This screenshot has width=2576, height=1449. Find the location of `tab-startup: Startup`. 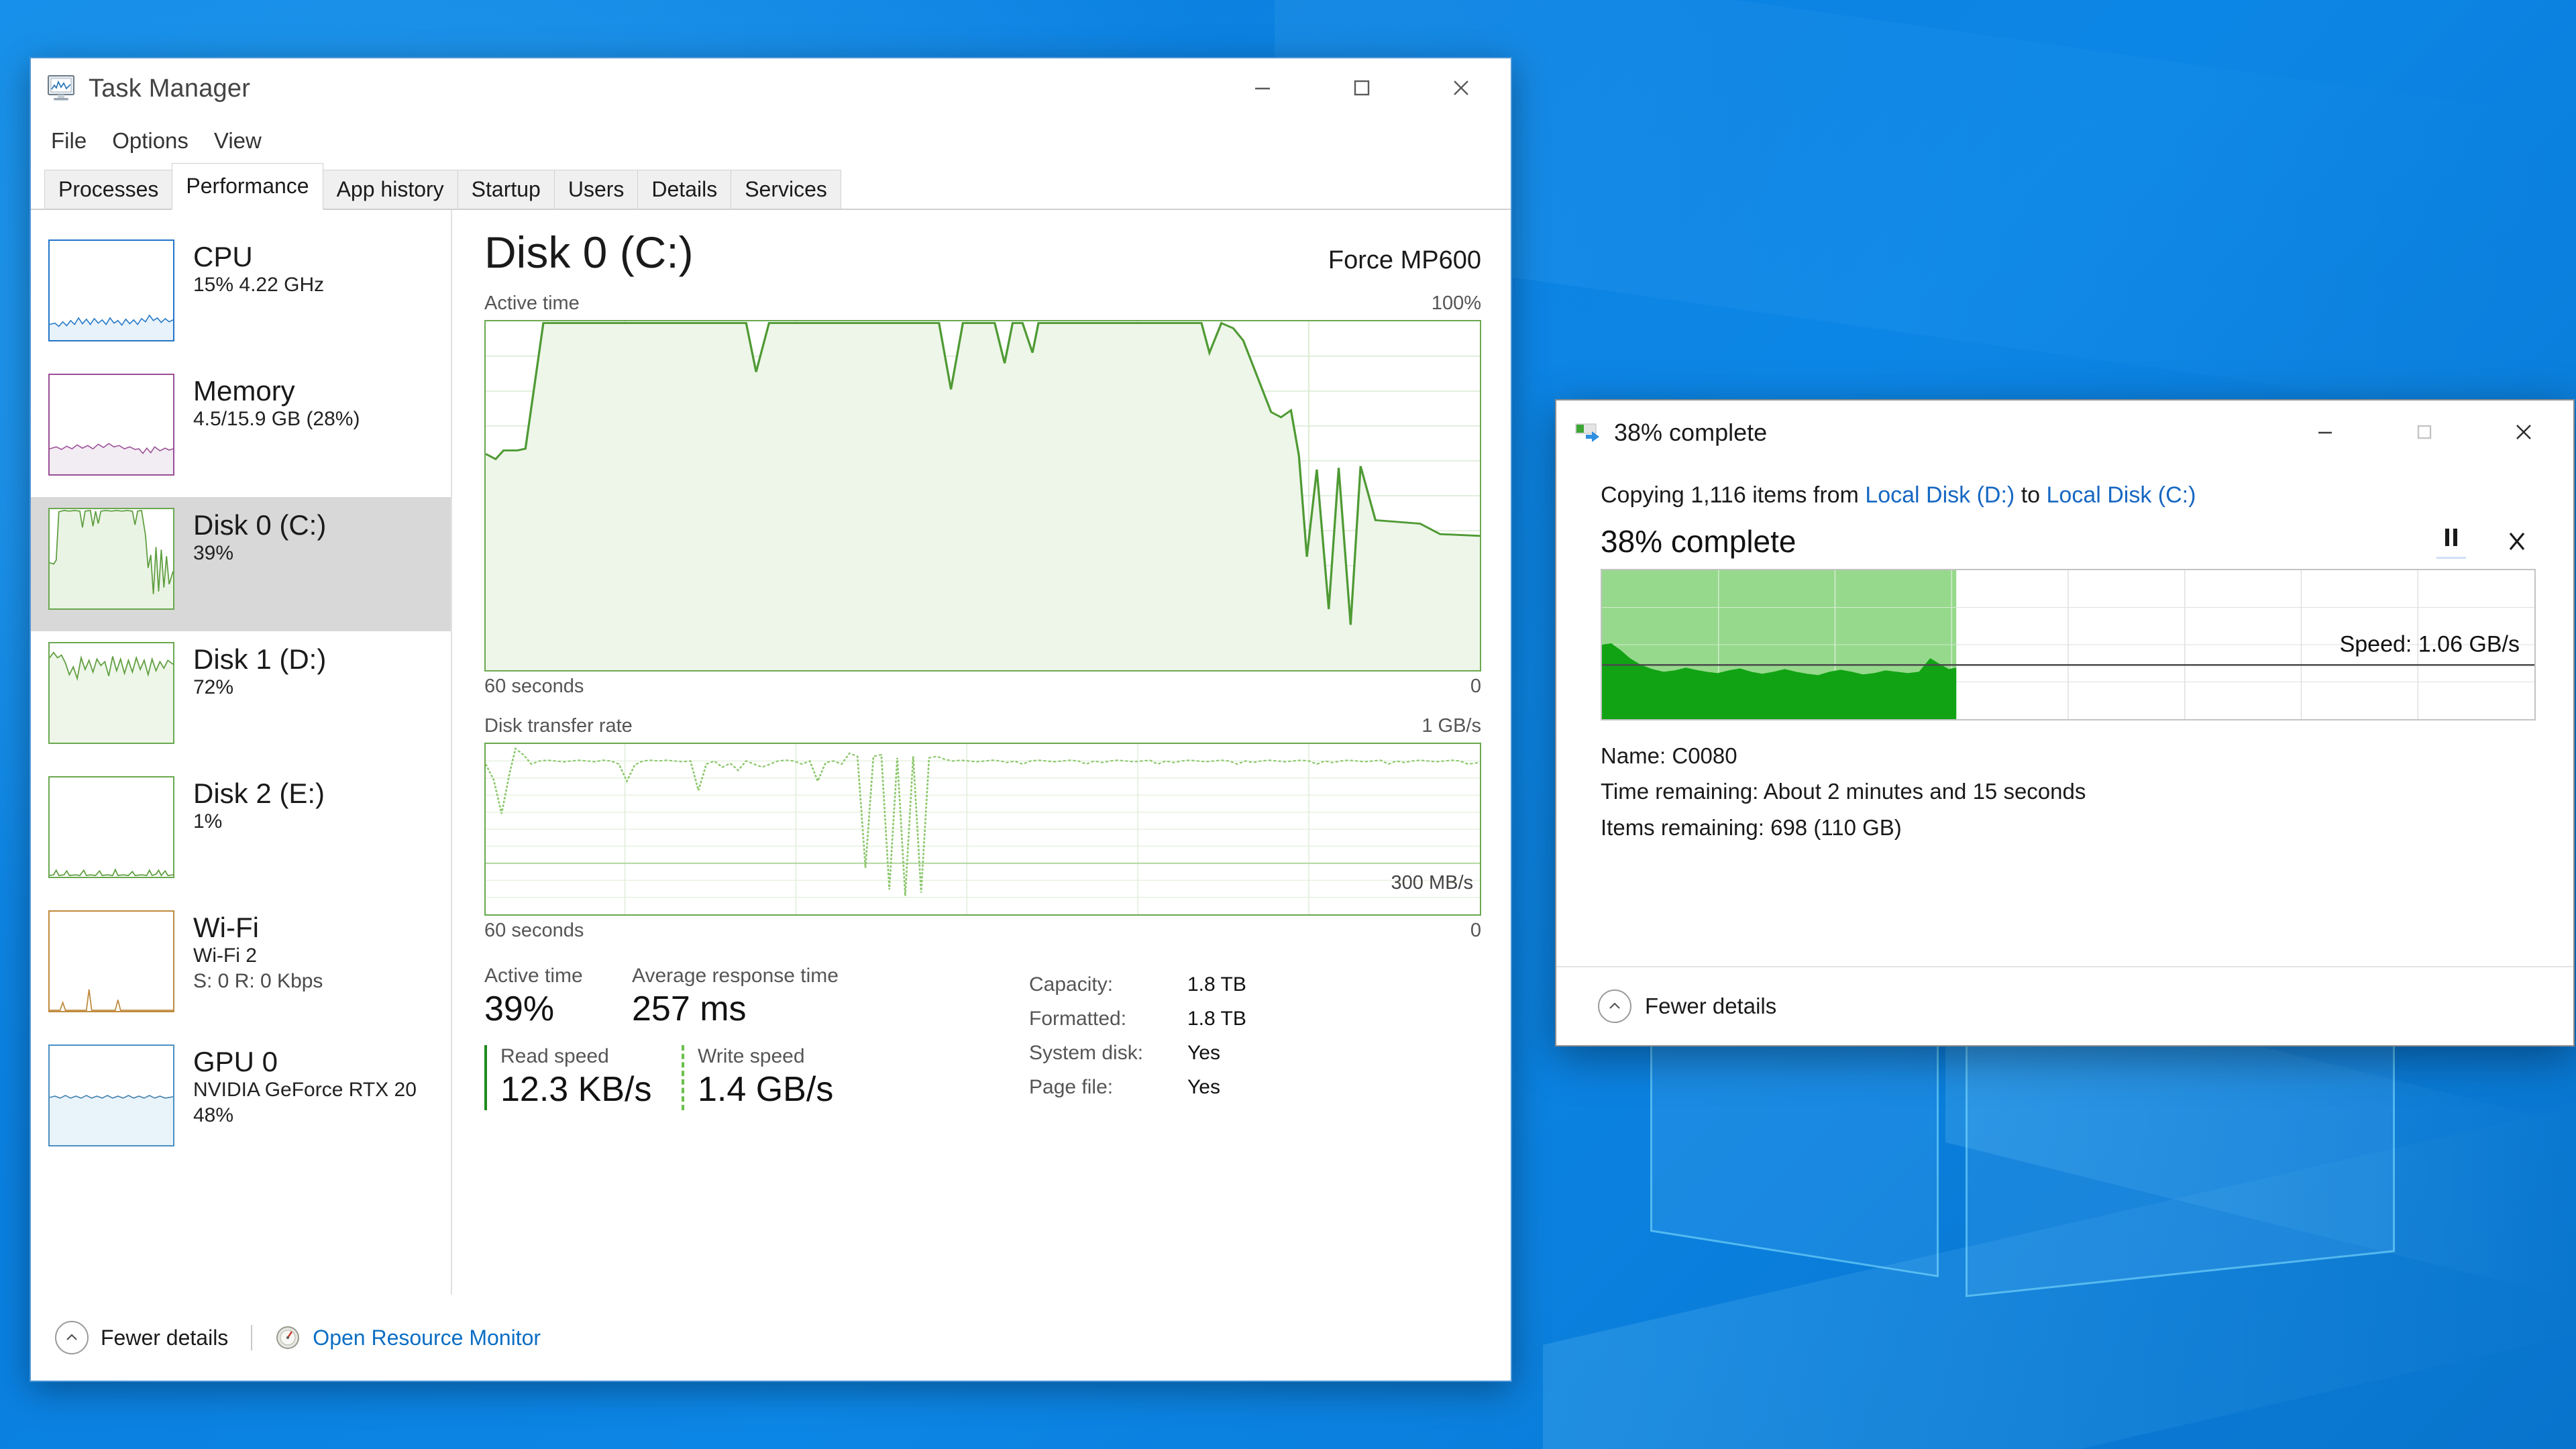

tab-startup: Startup is located at coordinates (506, 189).